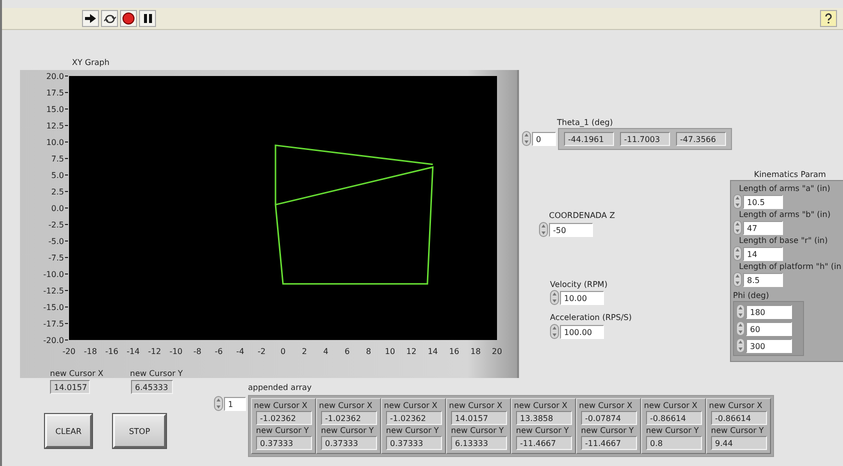  Describe the element at coordinates (369, 351) in the screenshot. I see `axis-tick-label: 8` at that location.